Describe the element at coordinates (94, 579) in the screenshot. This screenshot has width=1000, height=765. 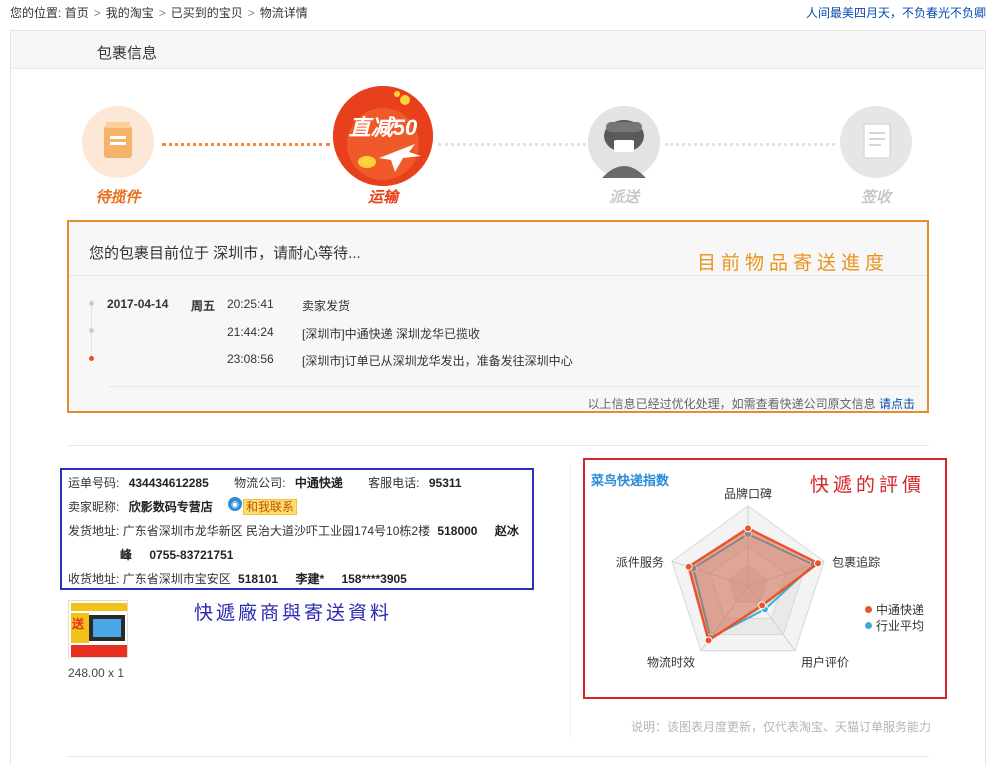
I see `ship-to-label: 收货地址:` at that location.